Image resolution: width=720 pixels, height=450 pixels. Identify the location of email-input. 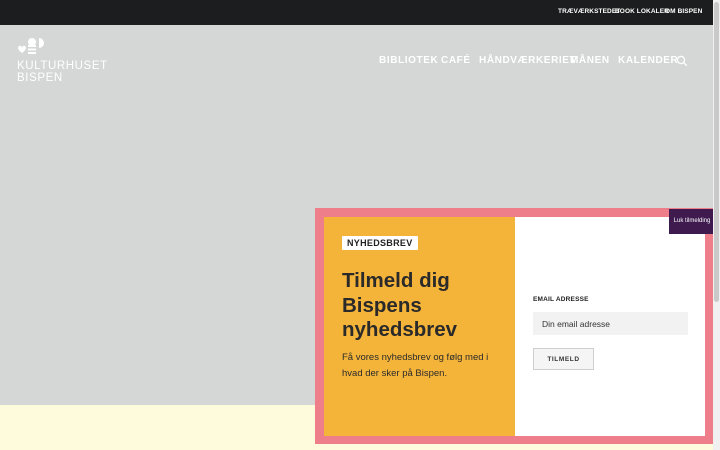
(610, 323).